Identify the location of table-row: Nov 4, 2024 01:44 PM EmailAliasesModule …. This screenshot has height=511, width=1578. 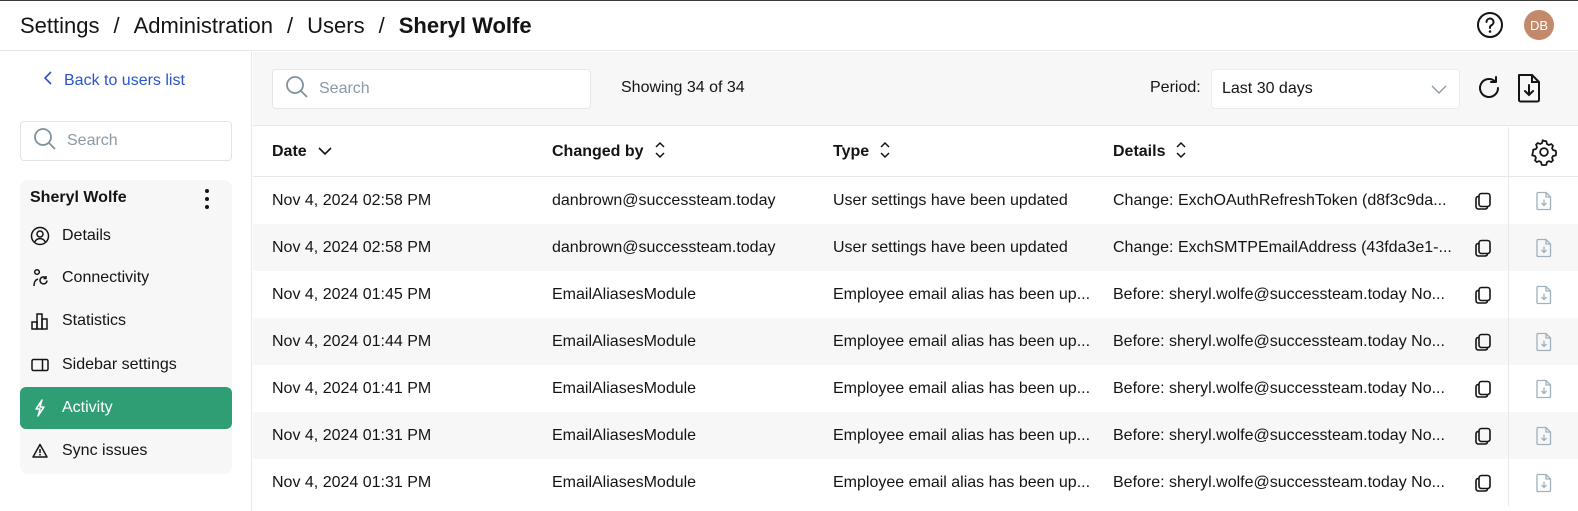
(915, 341).